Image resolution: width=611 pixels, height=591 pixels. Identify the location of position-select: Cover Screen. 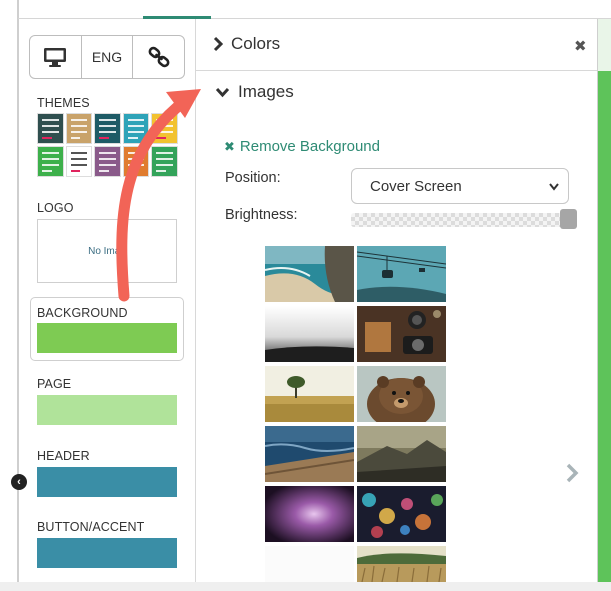
(460, 186).